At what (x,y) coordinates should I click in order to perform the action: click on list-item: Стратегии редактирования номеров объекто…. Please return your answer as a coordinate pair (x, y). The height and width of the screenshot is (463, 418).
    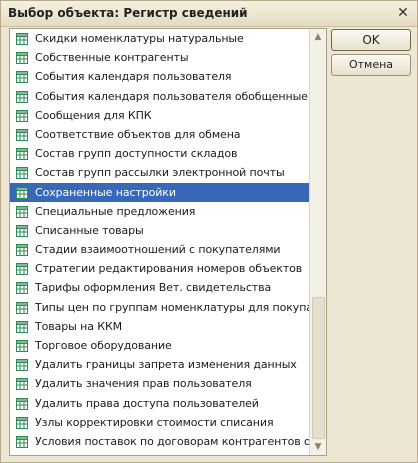
    Looking at the image, I should click on (159, 268).